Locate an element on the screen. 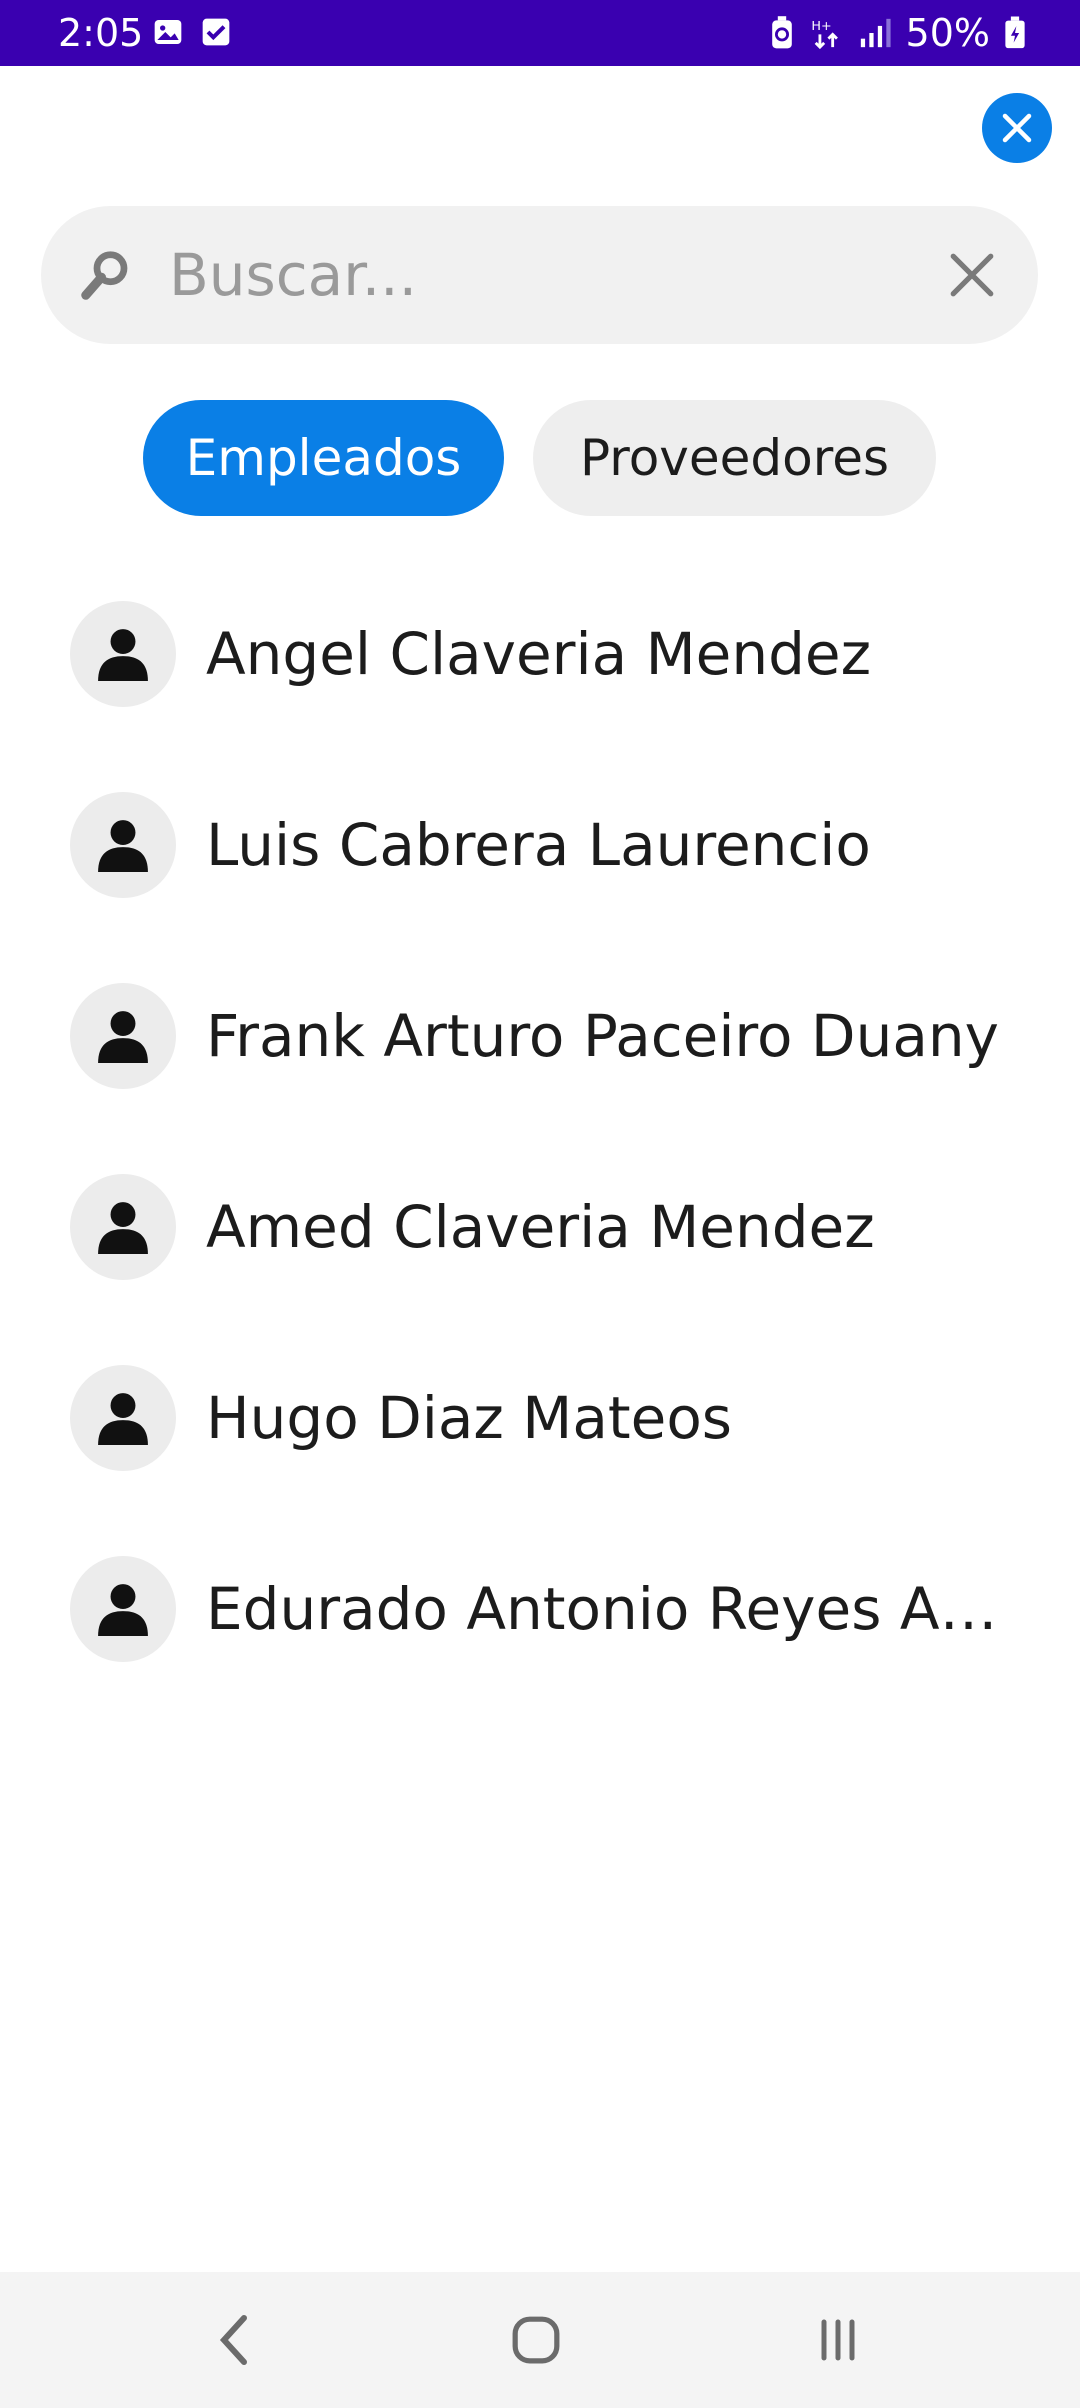 This screenshot has width=1080, height=2408. close-icon is located at coordinates (1017, 128).